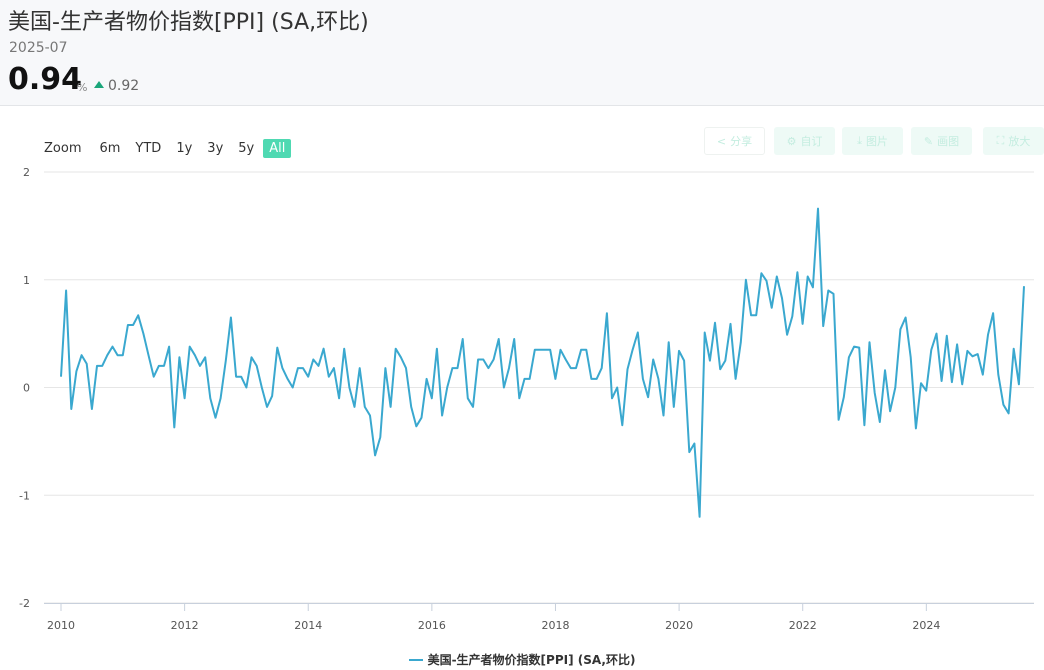 Image resolution: width=1044 pixels, height=670 pixels. I want to click on subscribe-button: ⚙ 自订, so click(804, 141).